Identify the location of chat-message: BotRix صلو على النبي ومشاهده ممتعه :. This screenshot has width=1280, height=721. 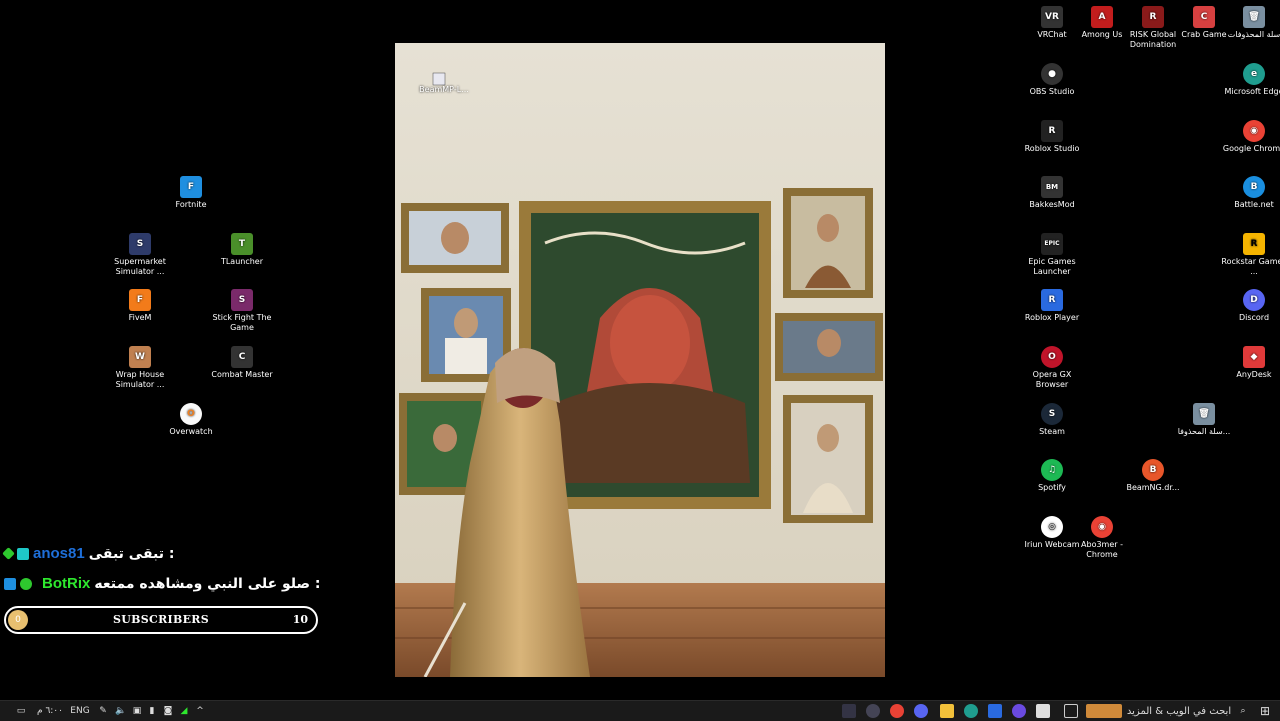
(162, 583).